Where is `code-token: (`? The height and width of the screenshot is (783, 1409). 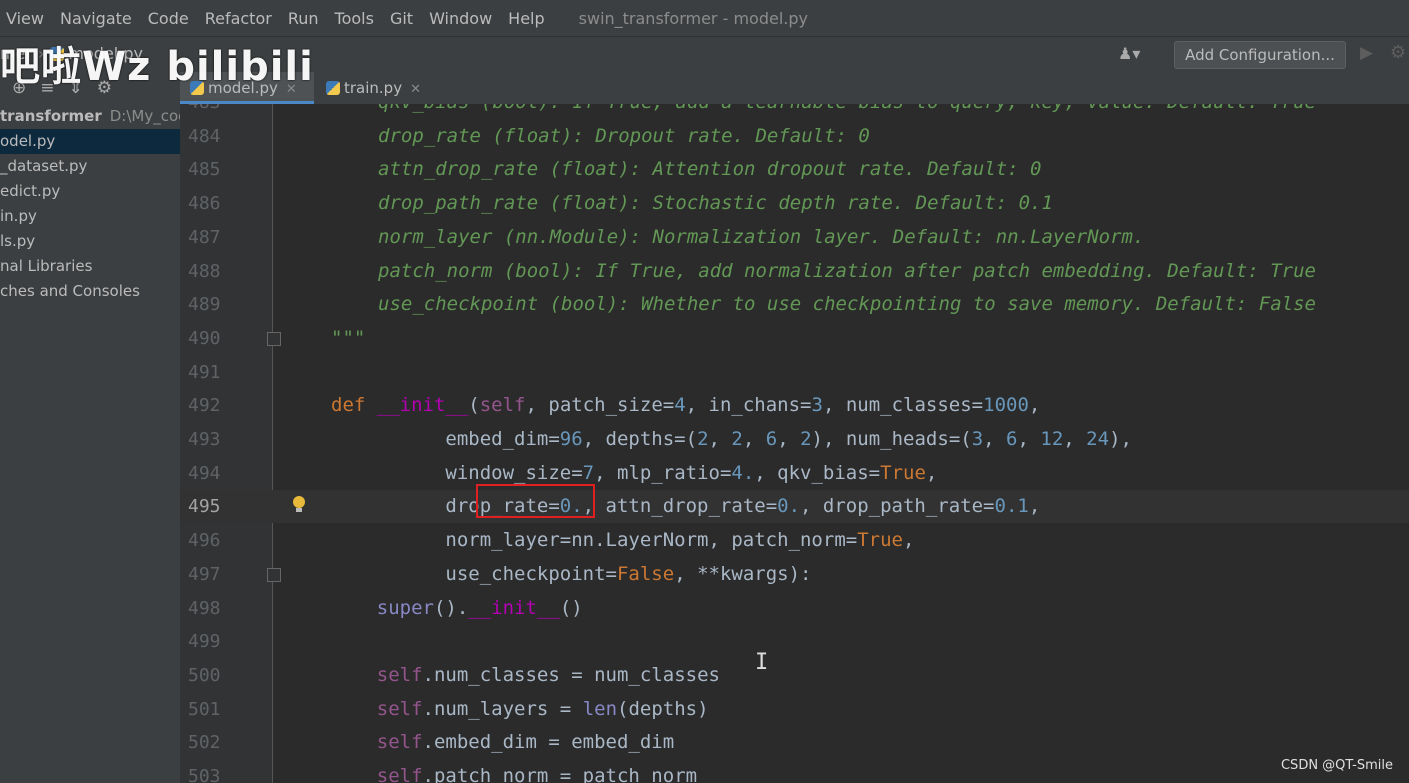 code-token: ( is located at coordinates (474, 405).